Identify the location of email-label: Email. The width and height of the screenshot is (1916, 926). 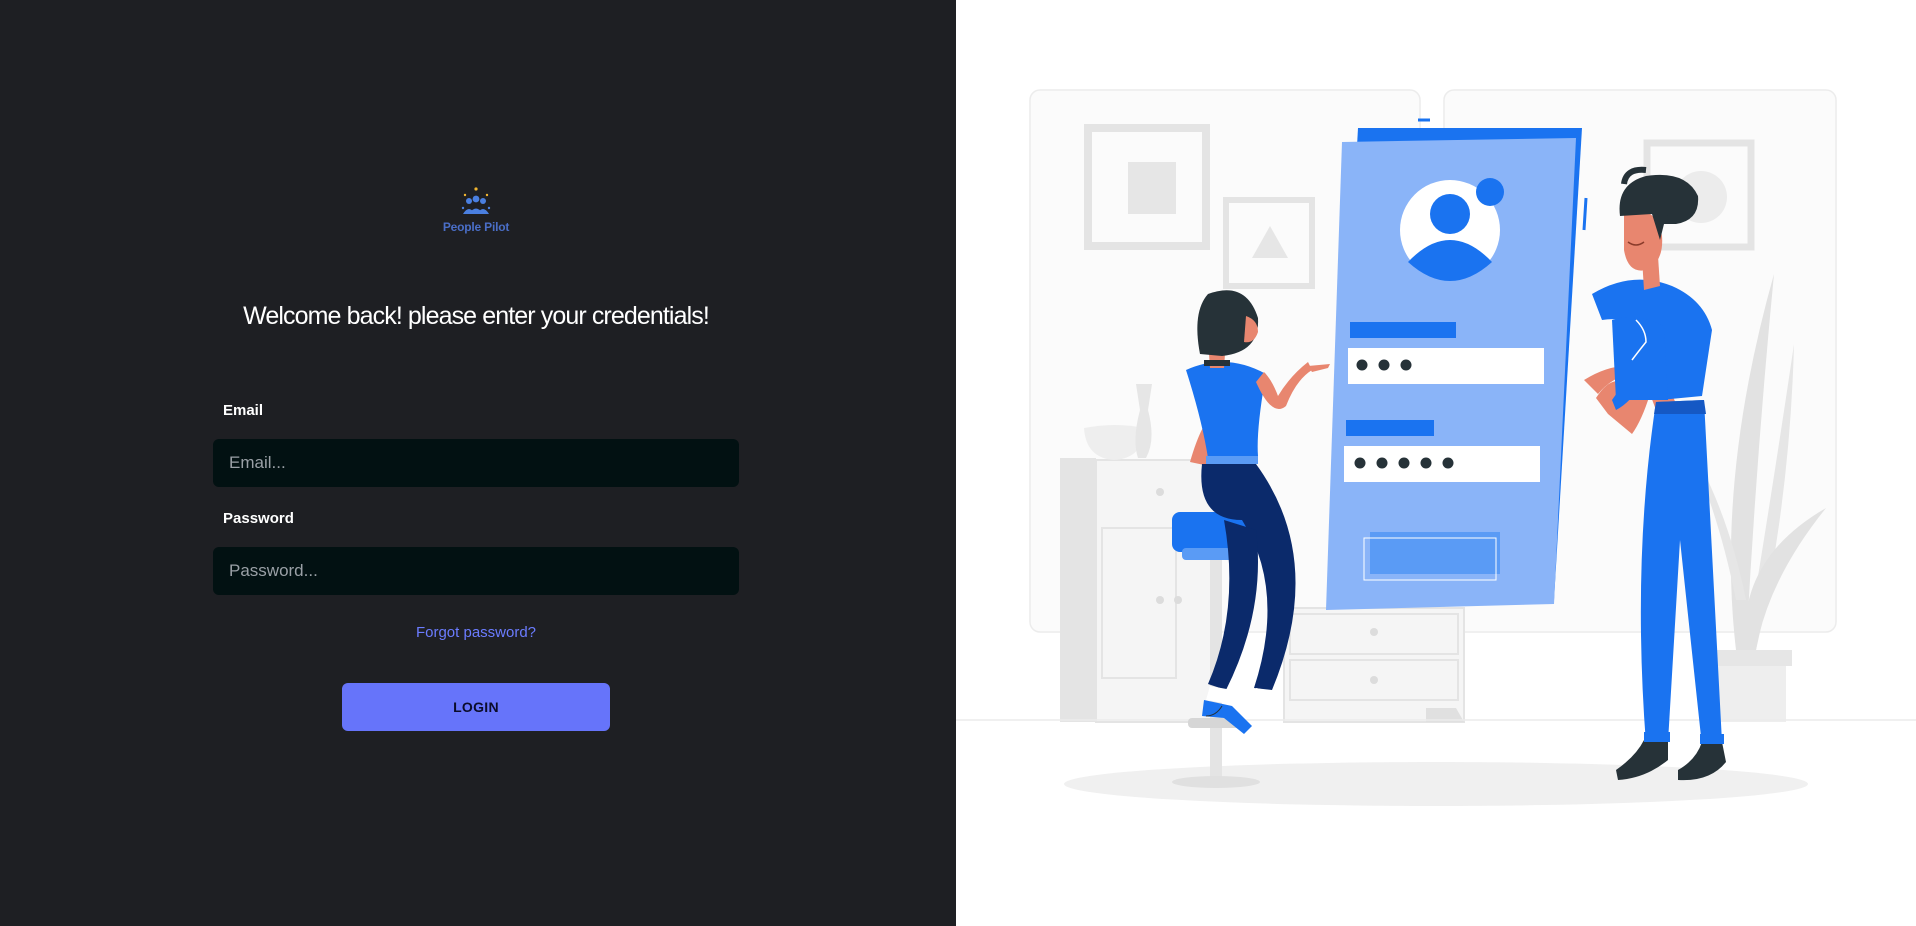
(243, 410).